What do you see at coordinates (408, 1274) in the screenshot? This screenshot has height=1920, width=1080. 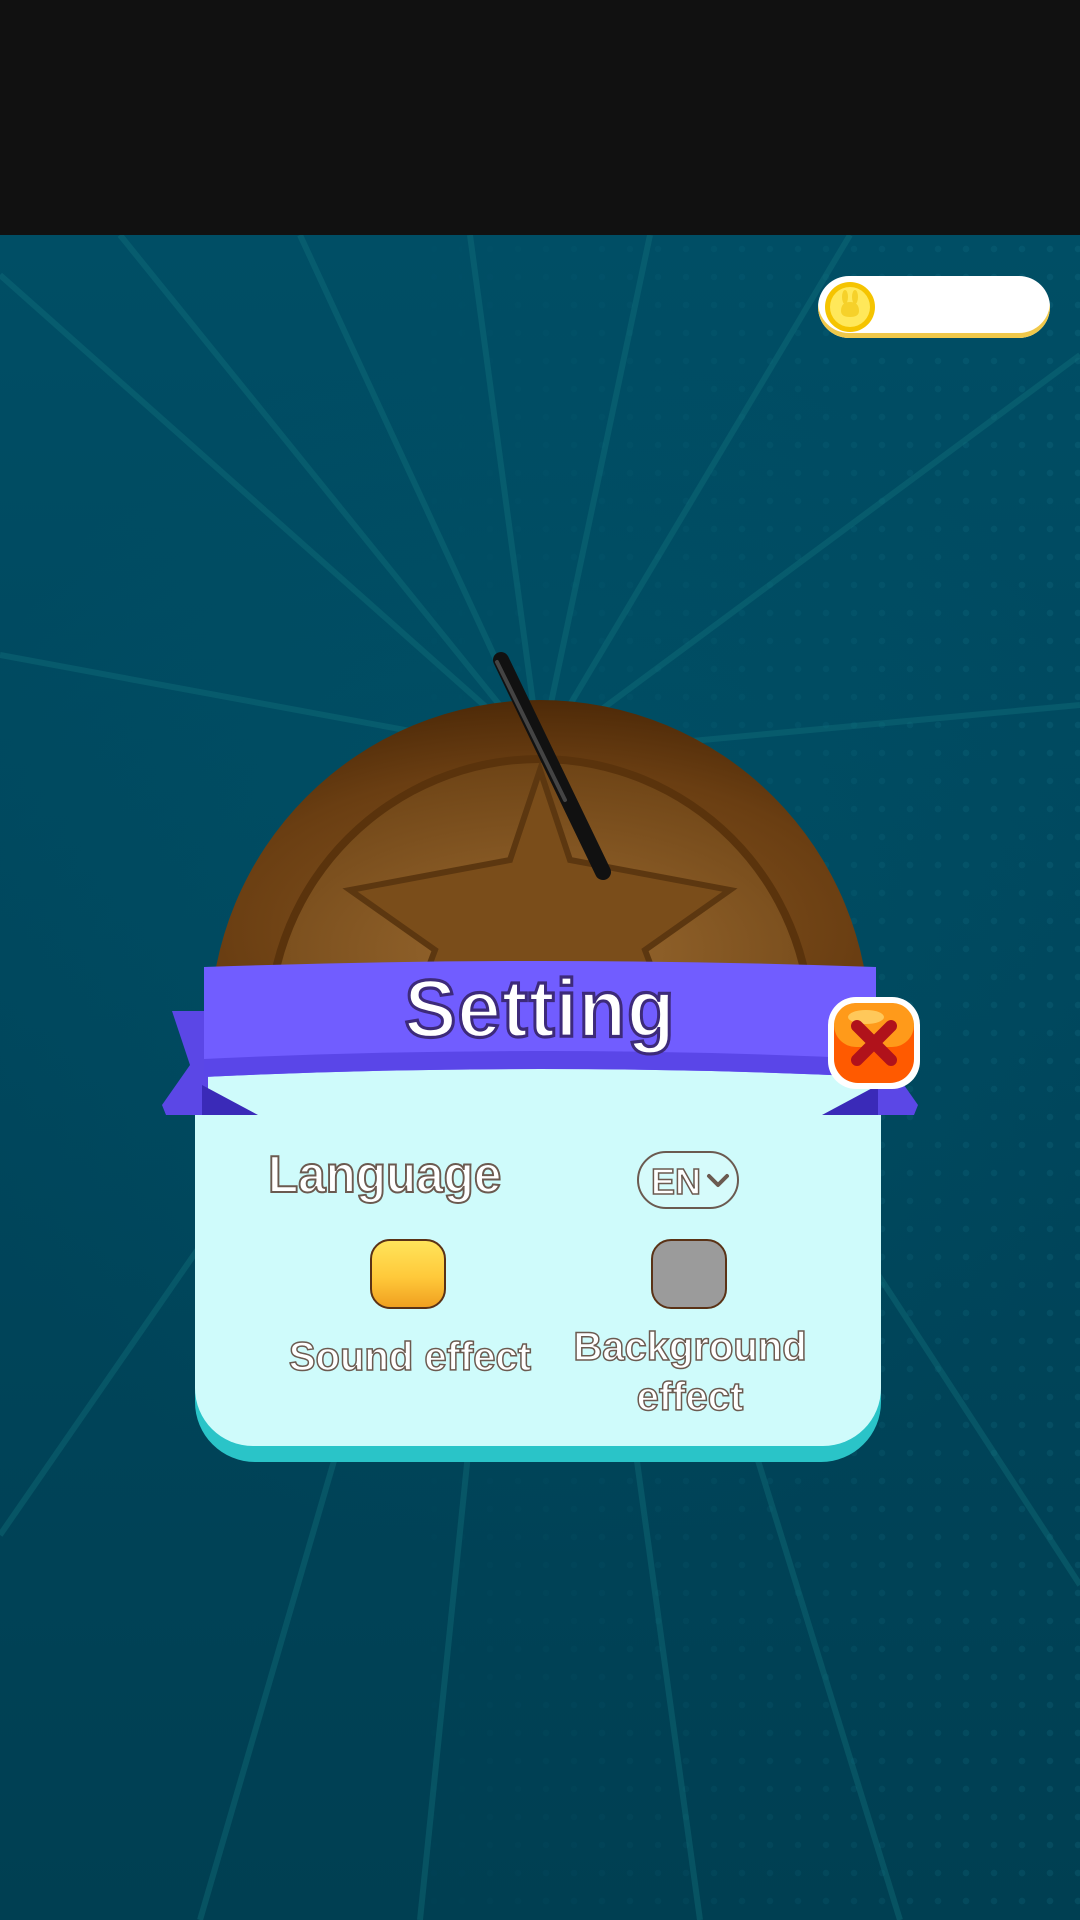 I see `sound-effect-toggle` at bounding box center [408, 1274].